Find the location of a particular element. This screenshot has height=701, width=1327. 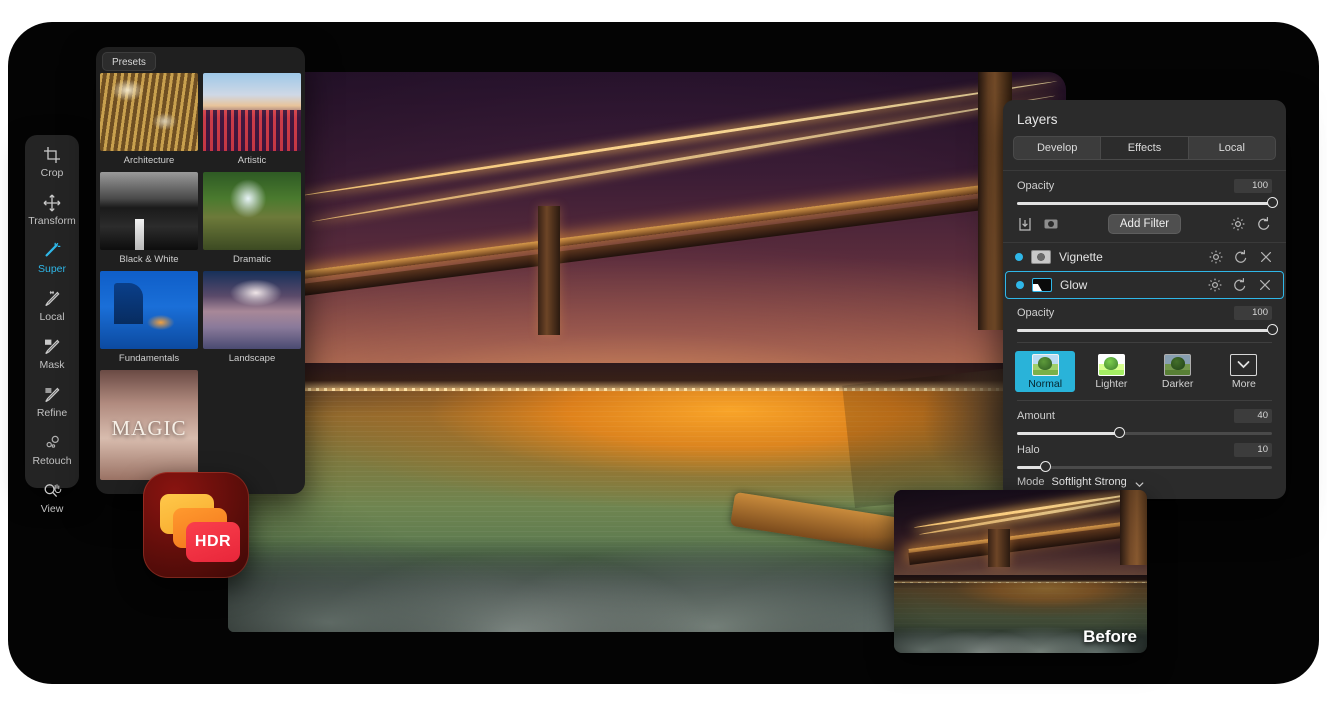

preset-item-black-and-white: Black & White is located at coordinates (149, 221).